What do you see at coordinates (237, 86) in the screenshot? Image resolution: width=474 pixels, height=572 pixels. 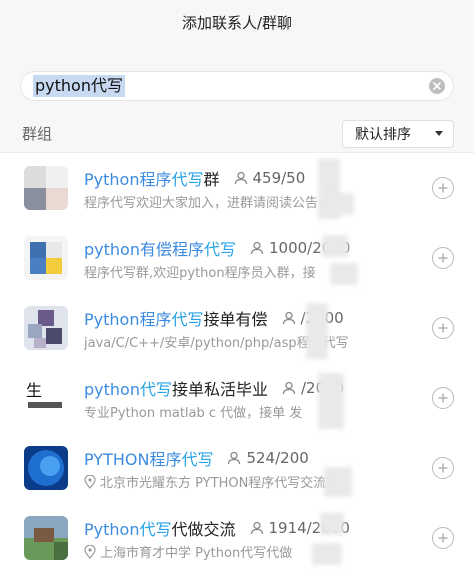 I see `search-input: python代写` at bounding box center [237, 86].